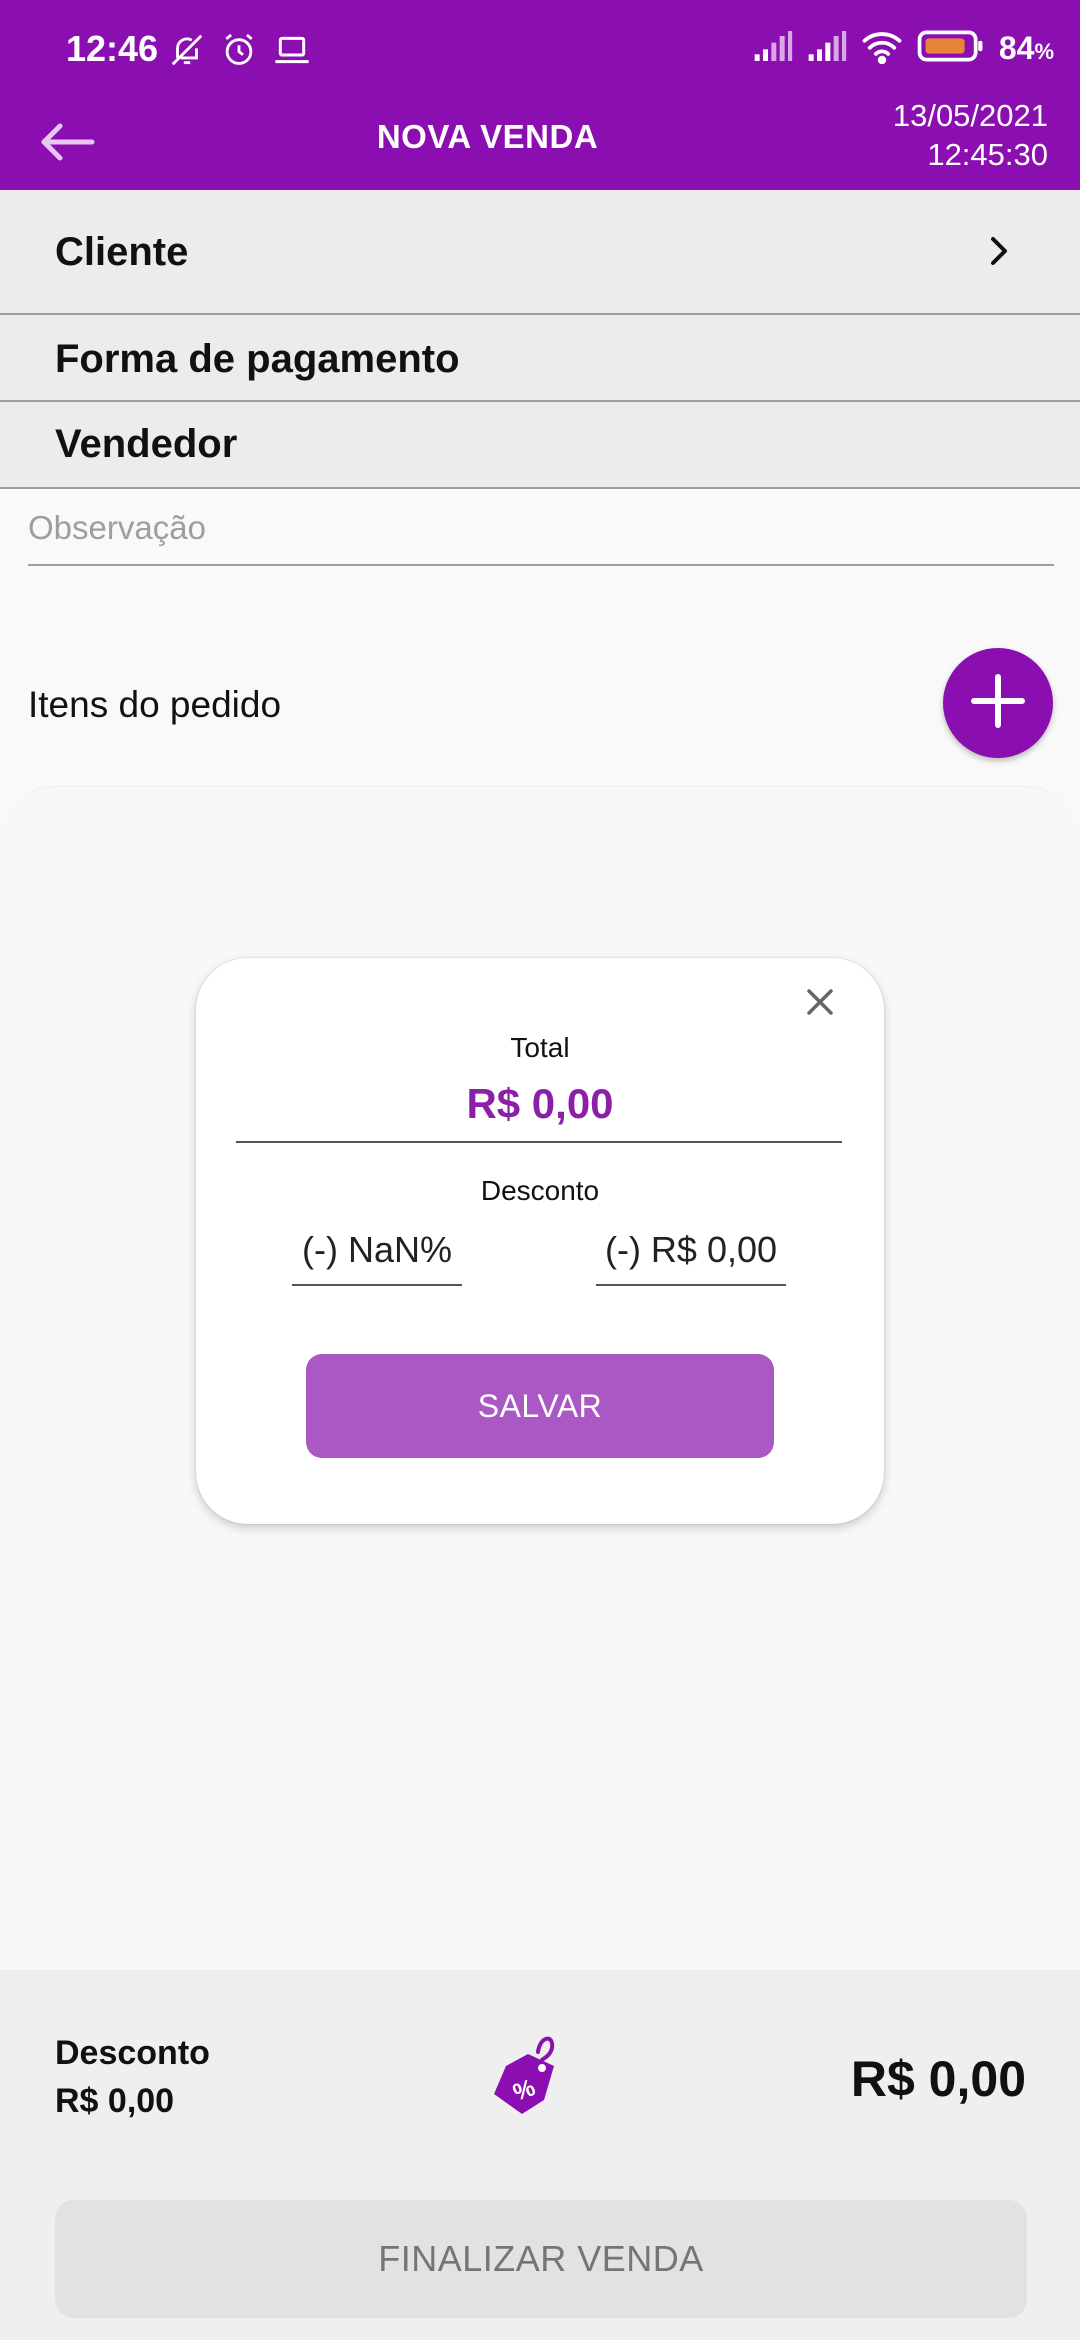 This screenshot has width=1080, height=2340. I want to click on client-row: Cliente, so click(540, 252).